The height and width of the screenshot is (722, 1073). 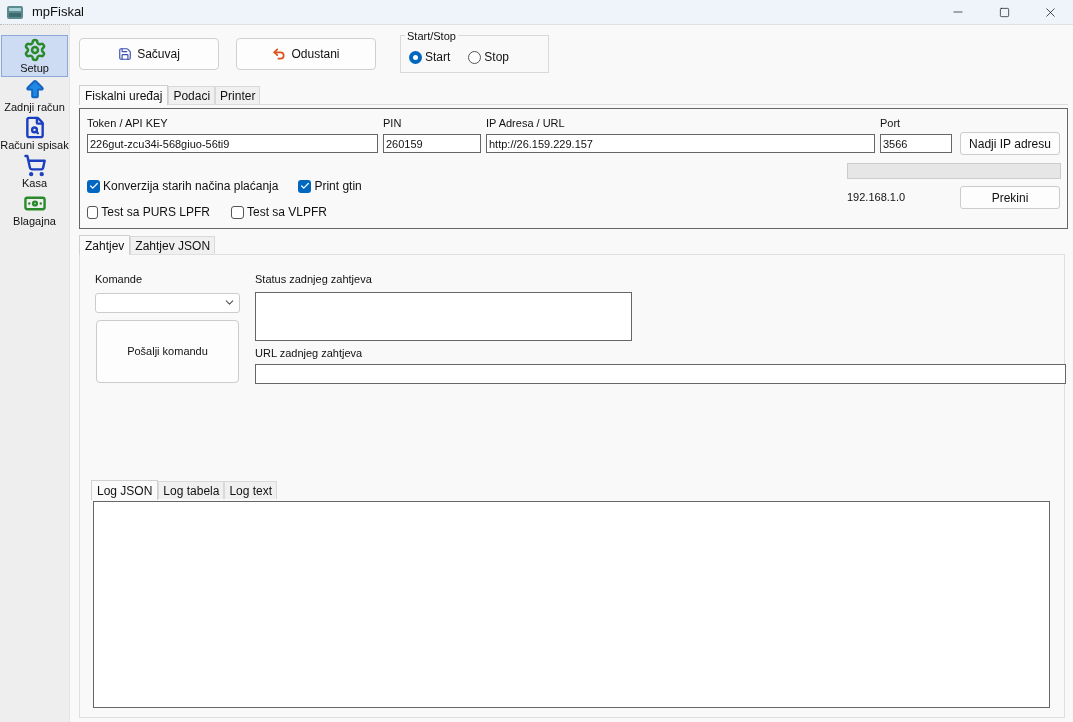 What do you see at coordinates (238, 95) in the screenshot?
I see `tab: Printer` at bounding box center [238, 95].